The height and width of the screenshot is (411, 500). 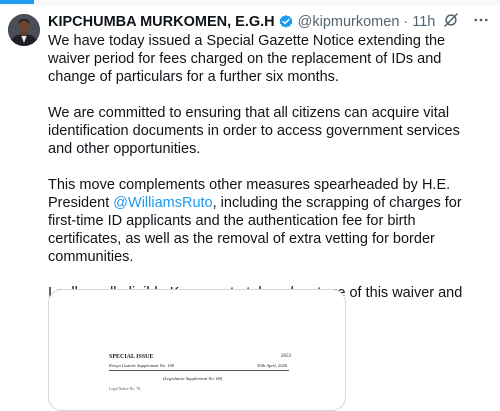 I want to click on top-strip-accent, so click(x=17, y=2).